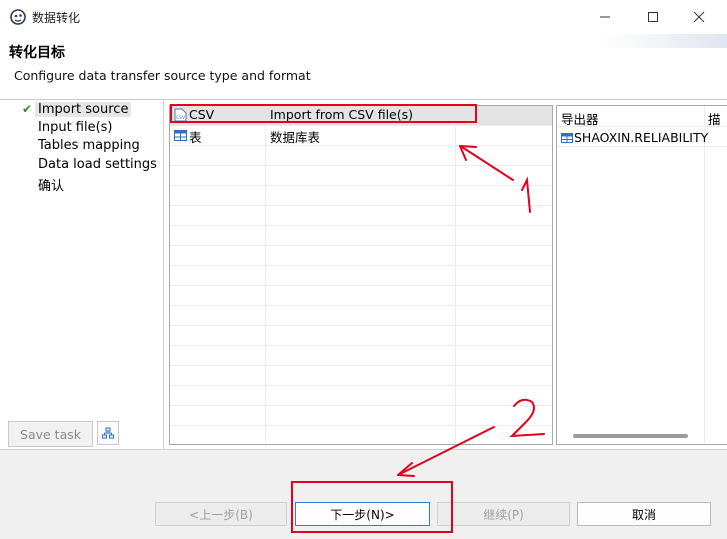  I want to click on nav-step-label: Tables mapping, so click(89, 145).